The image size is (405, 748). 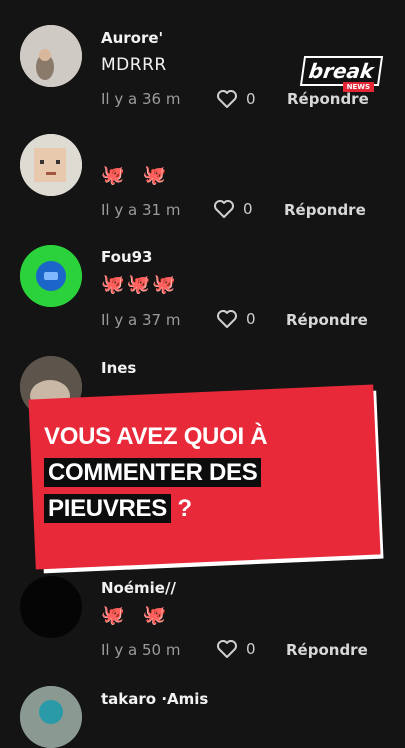 What do you see at coordinates (141, 99) in the screenshot?
I see `comment-timestamp: Il y a 36 m` at bounding box center [141, 99].